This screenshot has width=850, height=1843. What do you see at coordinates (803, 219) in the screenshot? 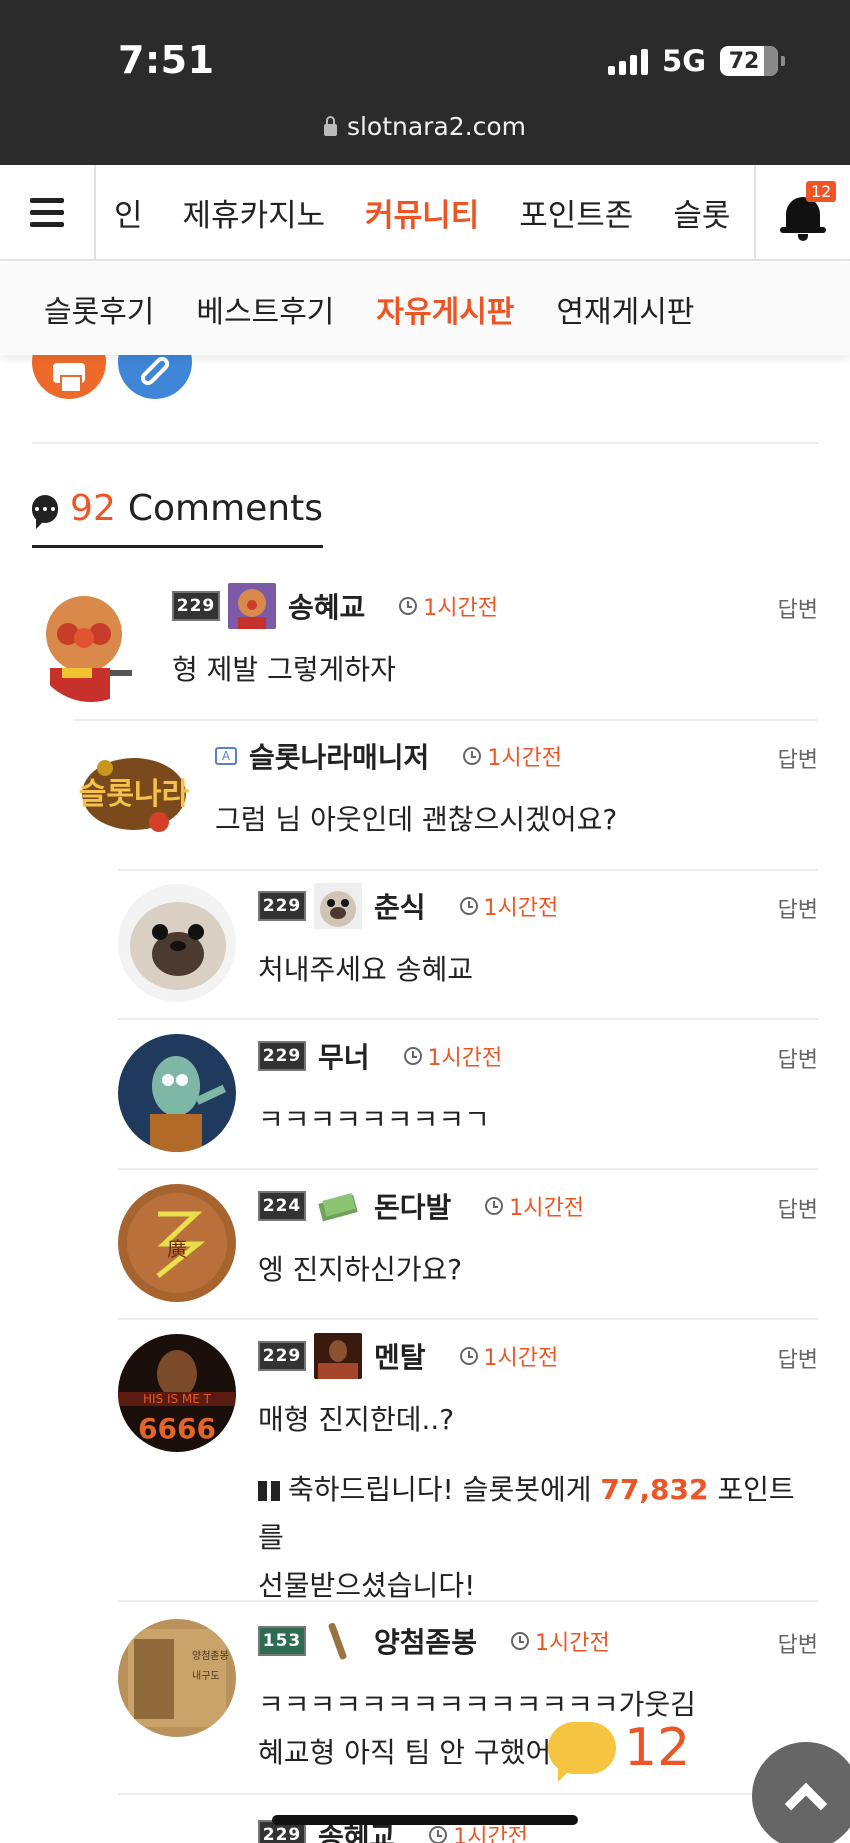
I see `bell-icon` at bounding box center [803, 219].